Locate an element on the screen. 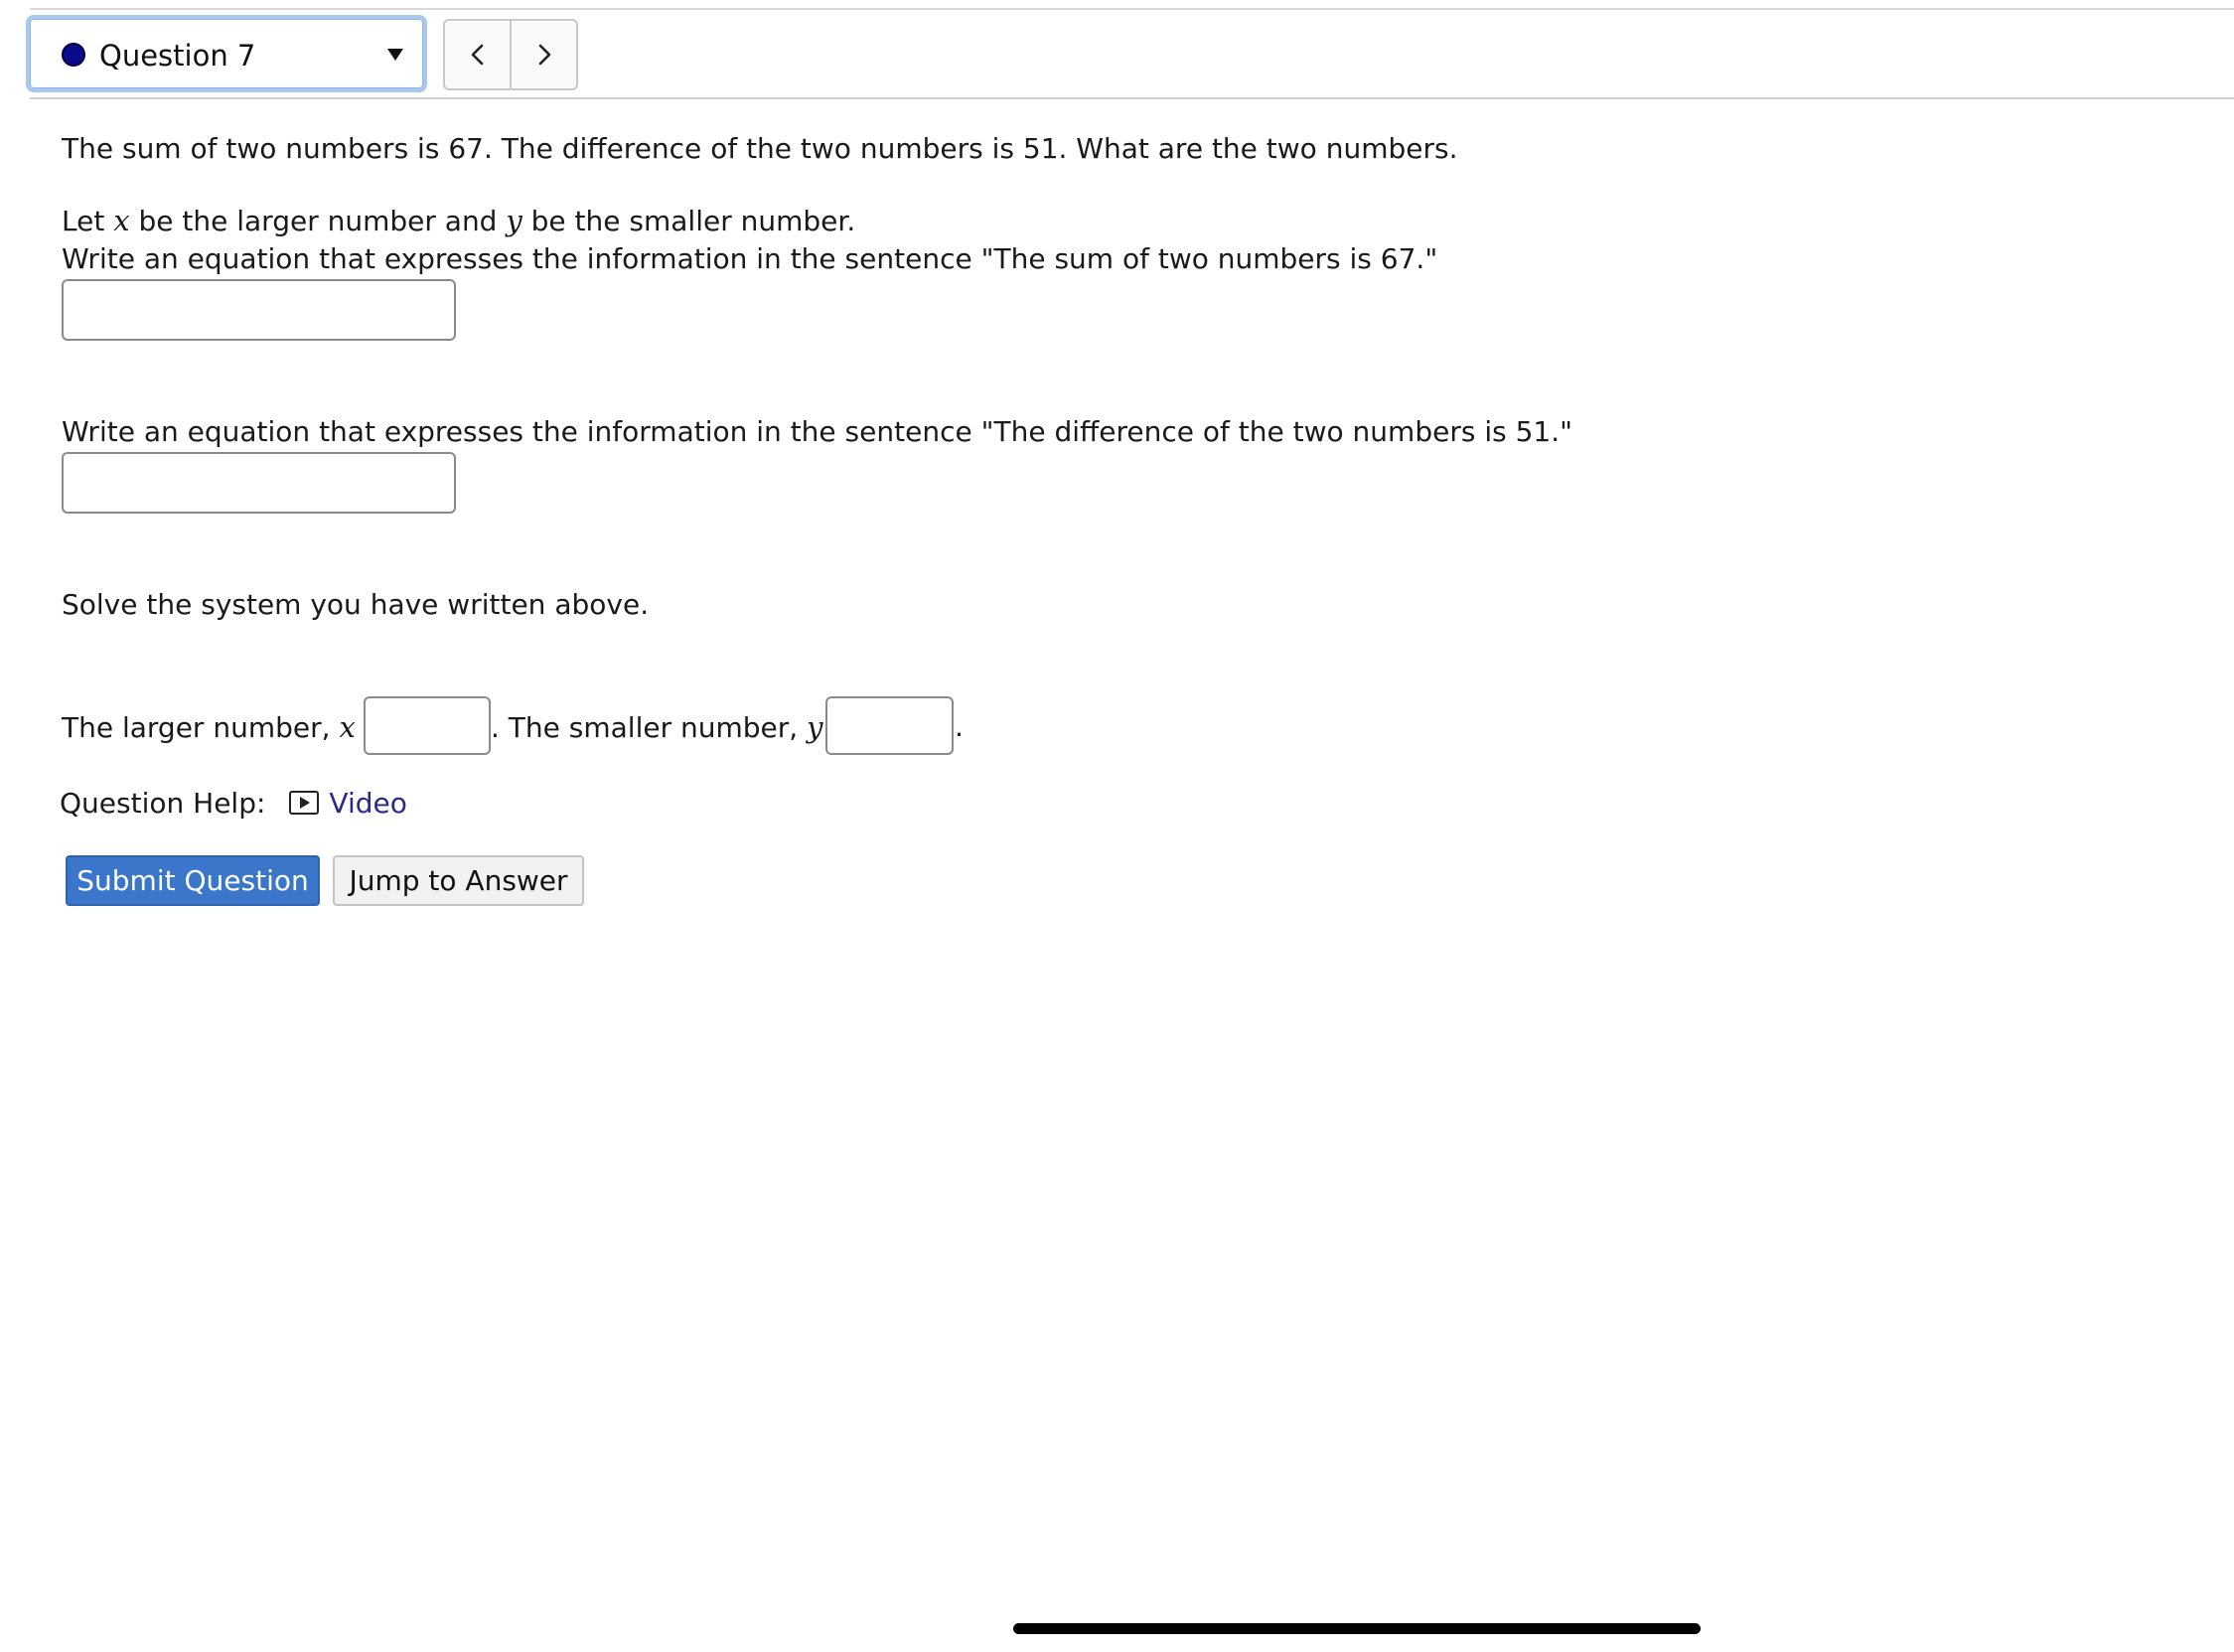 The width and height of the screenshot is (2234, 1652). question-selector: Question 7 is located at coordinates (226, 53).